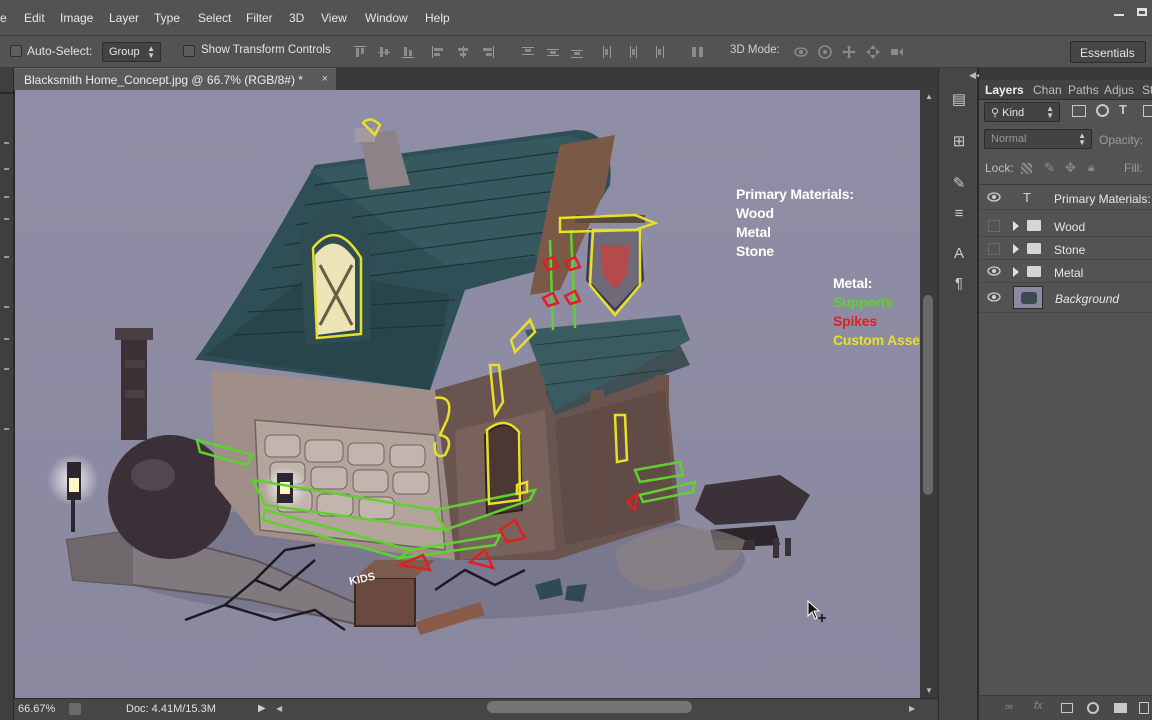 The width and height of the screenshot is (1152, 720). What do you see at coordinates (1022, 112) in the screenshot?
I see `layer-filter-kind: ⚲ Kind ▲ ▼` at bounding box center [1022, 112].